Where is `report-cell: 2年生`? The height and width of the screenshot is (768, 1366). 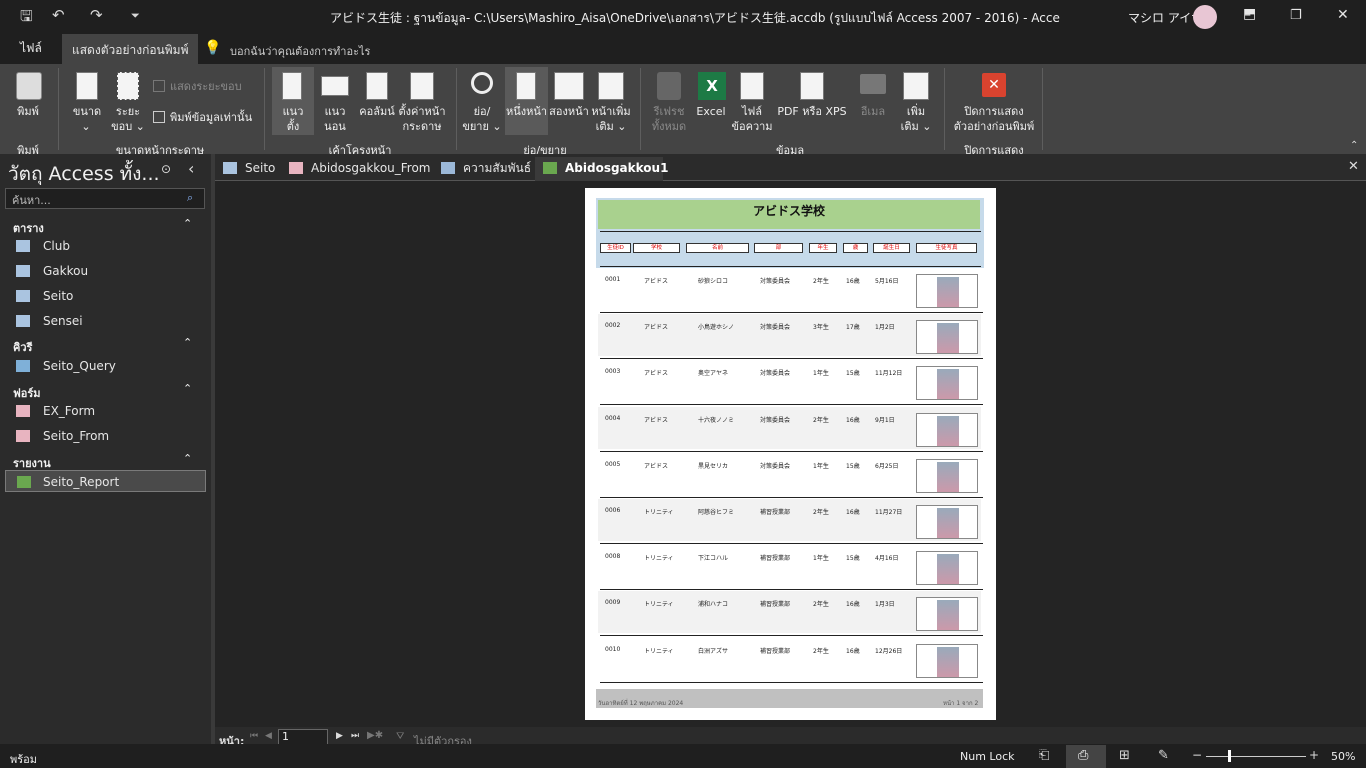 report-cell: 2年生 is located at coordinates (821, 651).